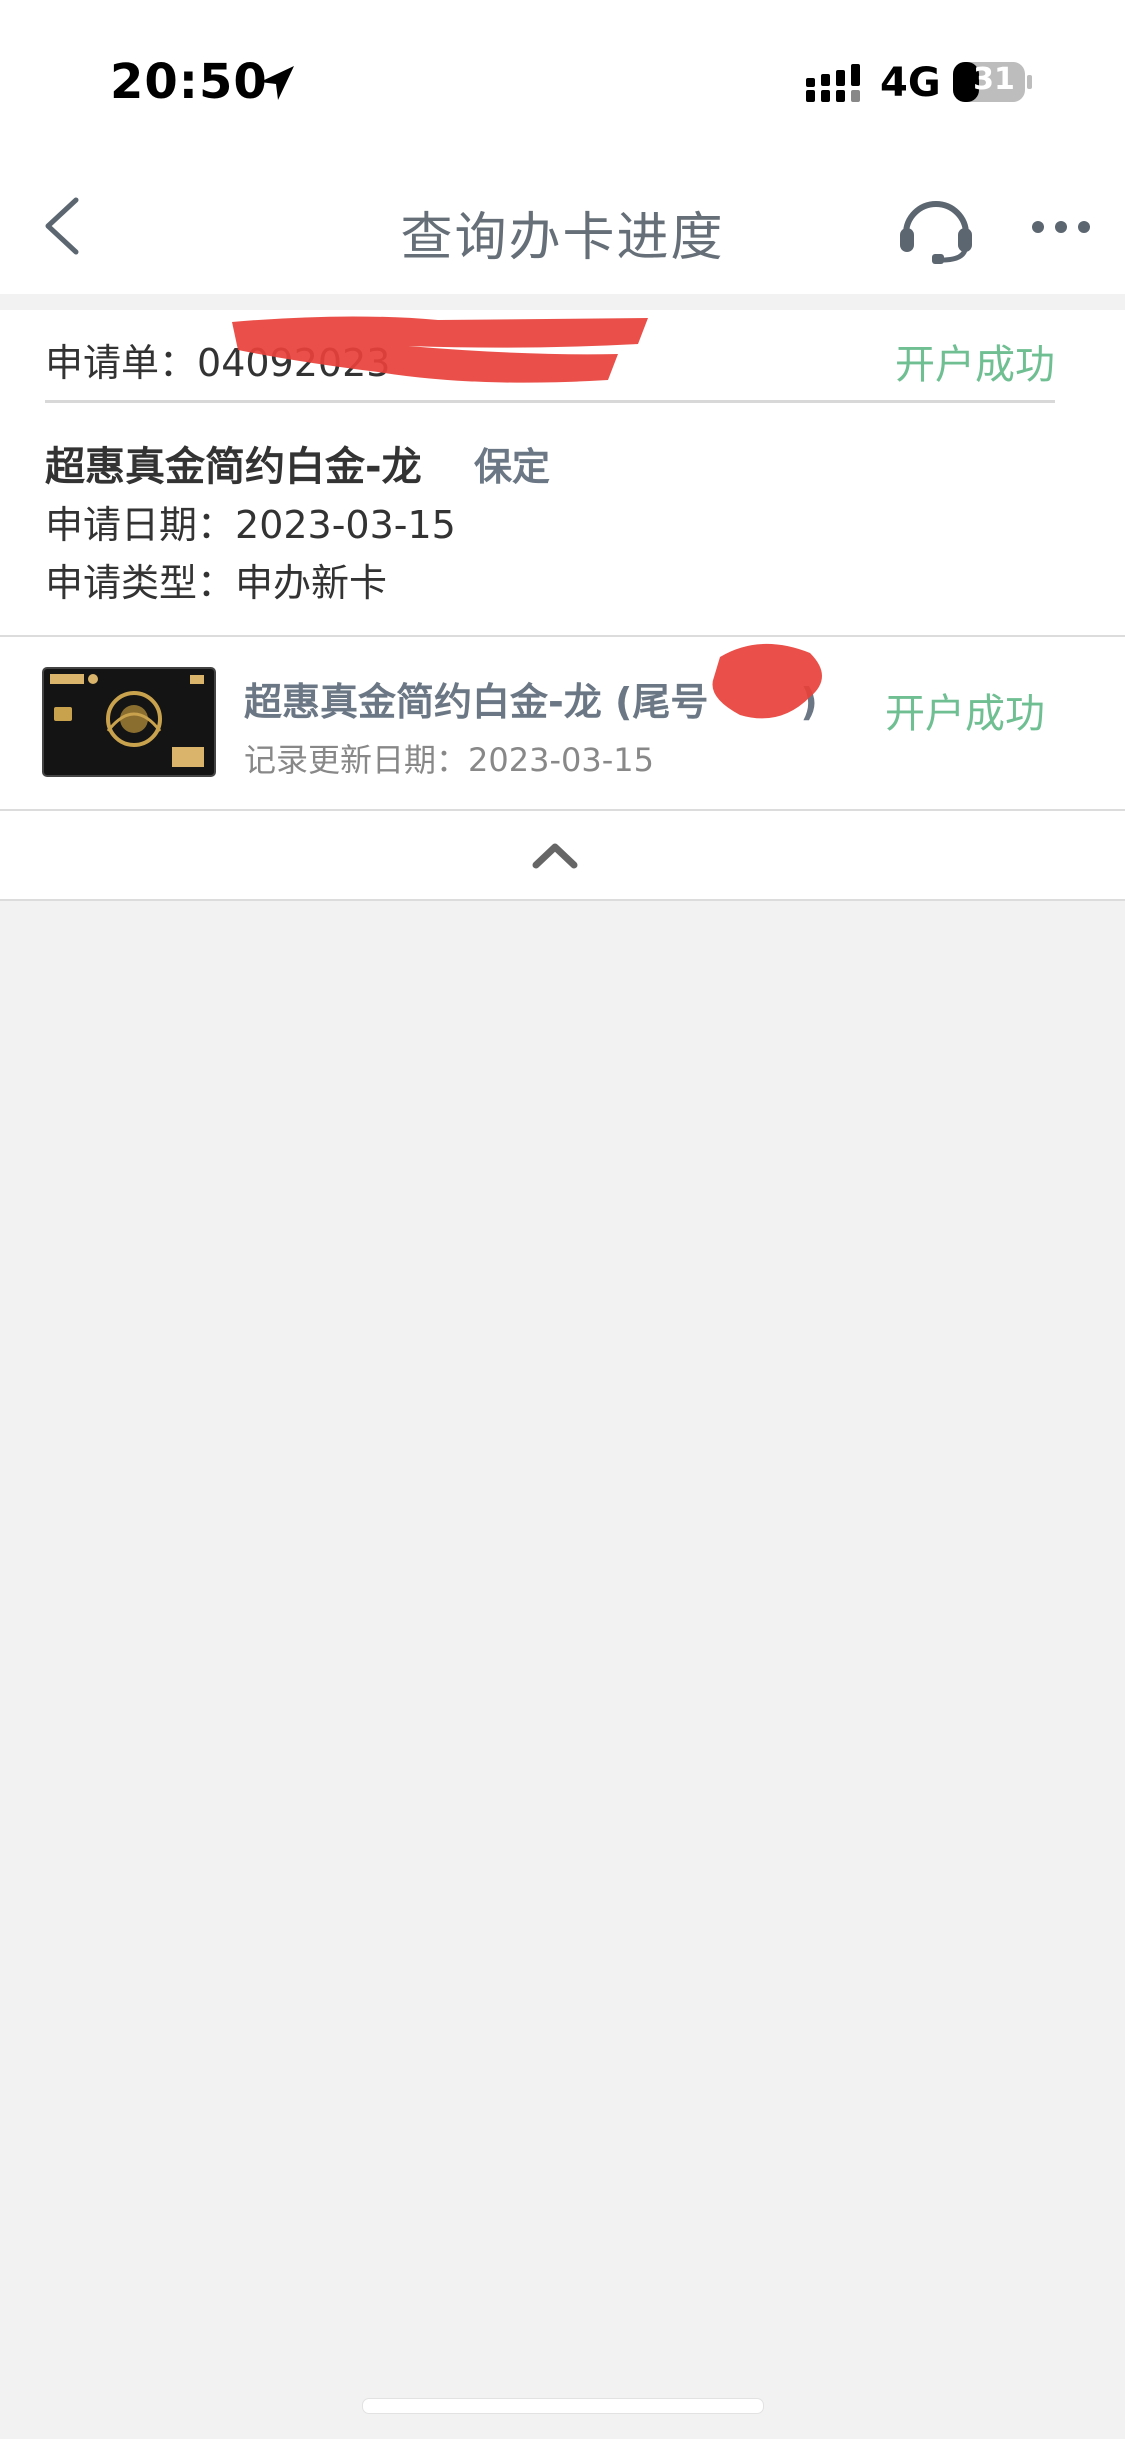 The image size is (1125, 2439). I want to click on collapse-bar, so click(562, 856).